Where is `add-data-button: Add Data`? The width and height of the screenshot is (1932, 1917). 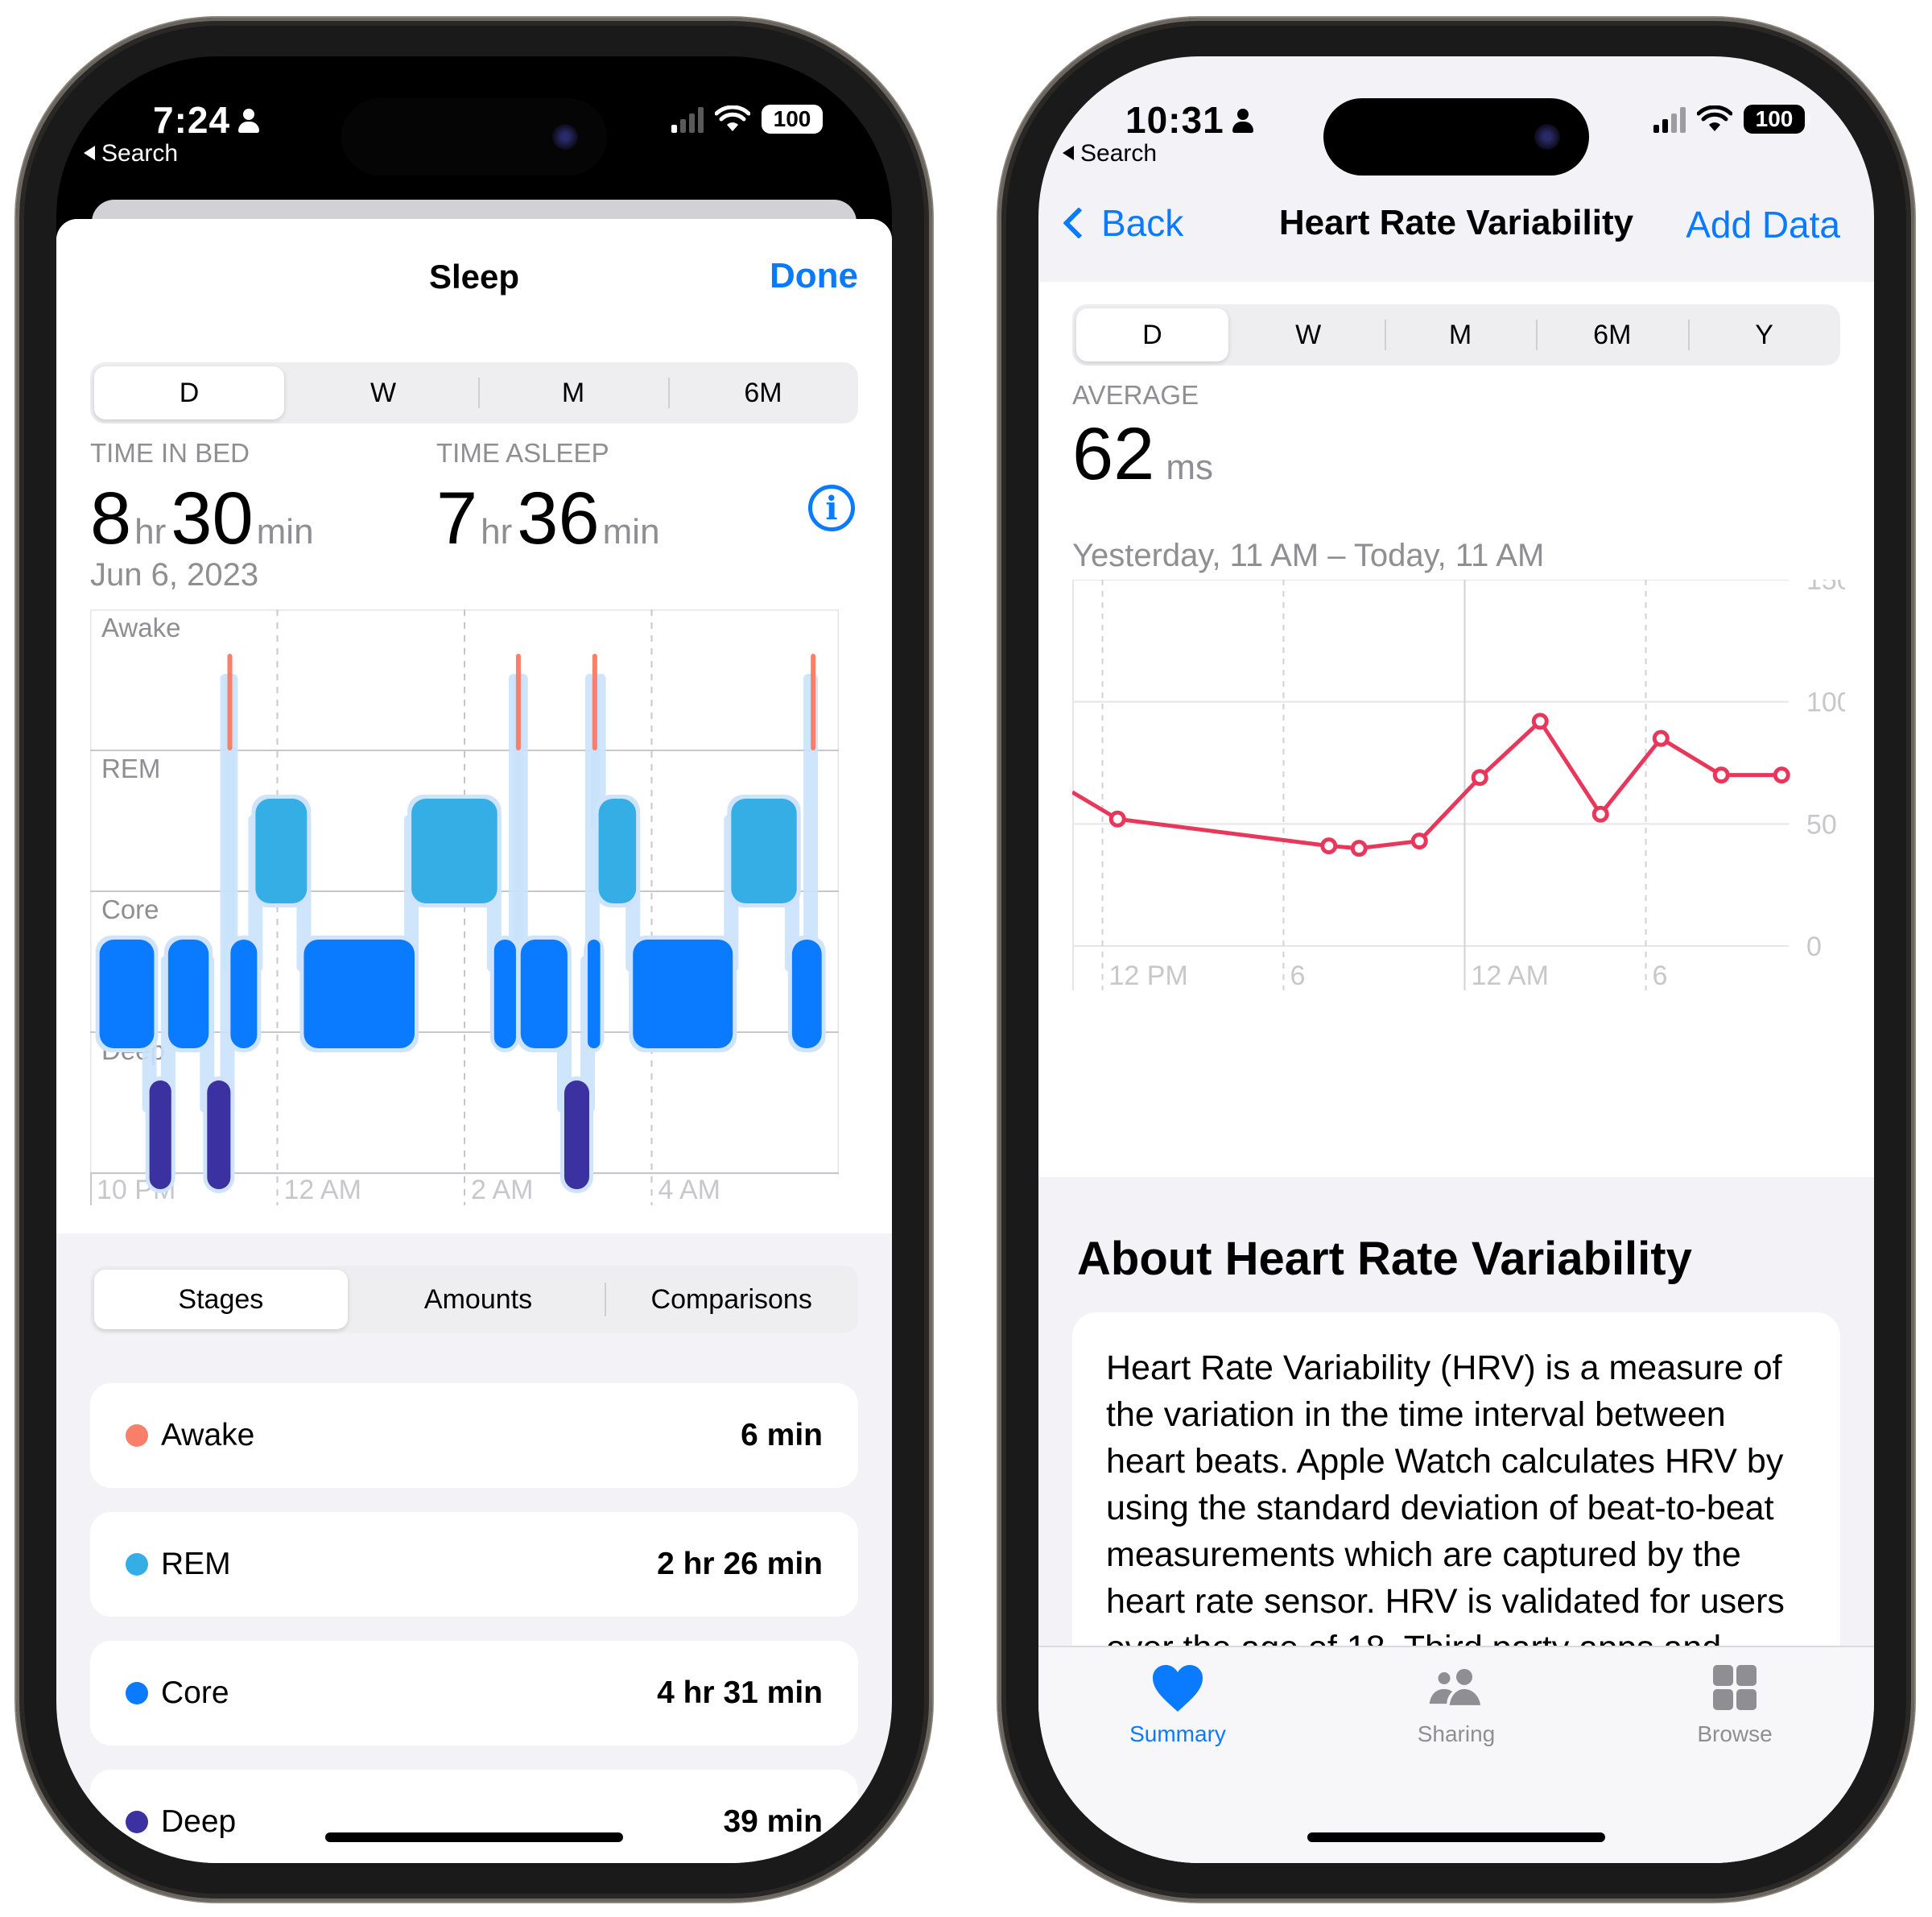
add-data-button: Add Data is located at coordinates (1763, 225).